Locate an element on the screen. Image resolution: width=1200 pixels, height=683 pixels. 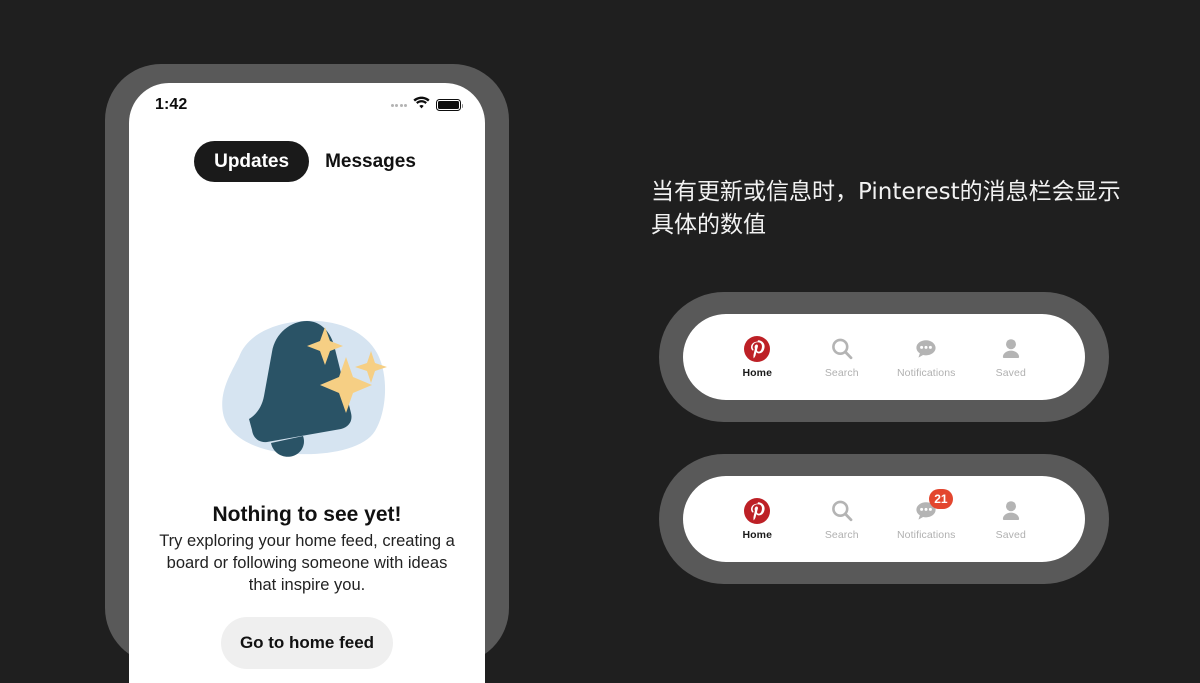
status-bar: 1:42 is located at coordinates (307, 105).